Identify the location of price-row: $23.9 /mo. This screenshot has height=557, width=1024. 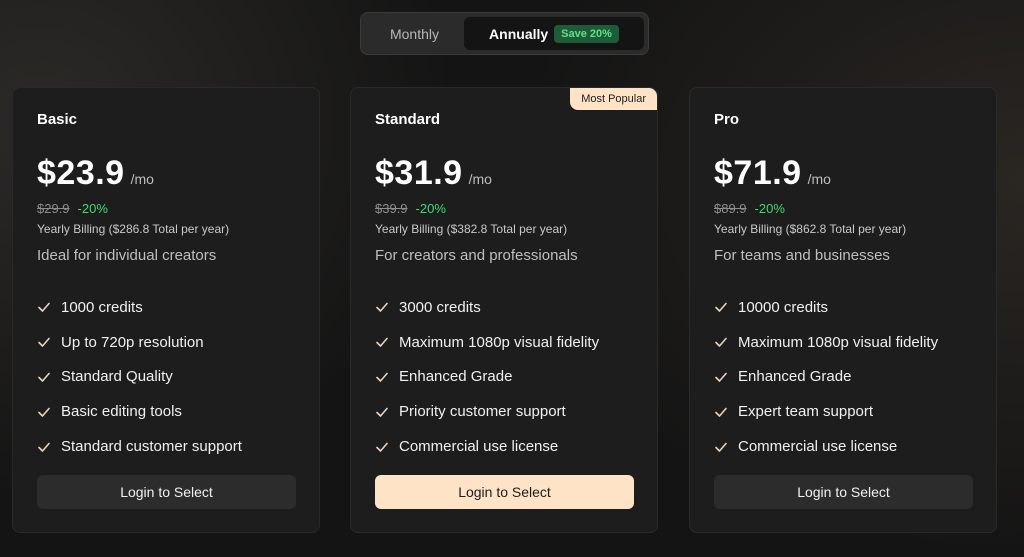
(95, 173).